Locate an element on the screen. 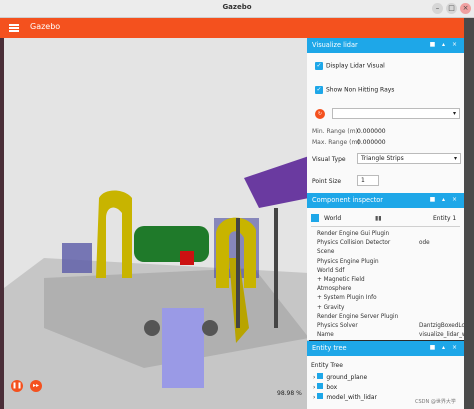 This screenshot has width=474, height=409. component-row: + System Plugin Info is located at coordinates (347, 298).